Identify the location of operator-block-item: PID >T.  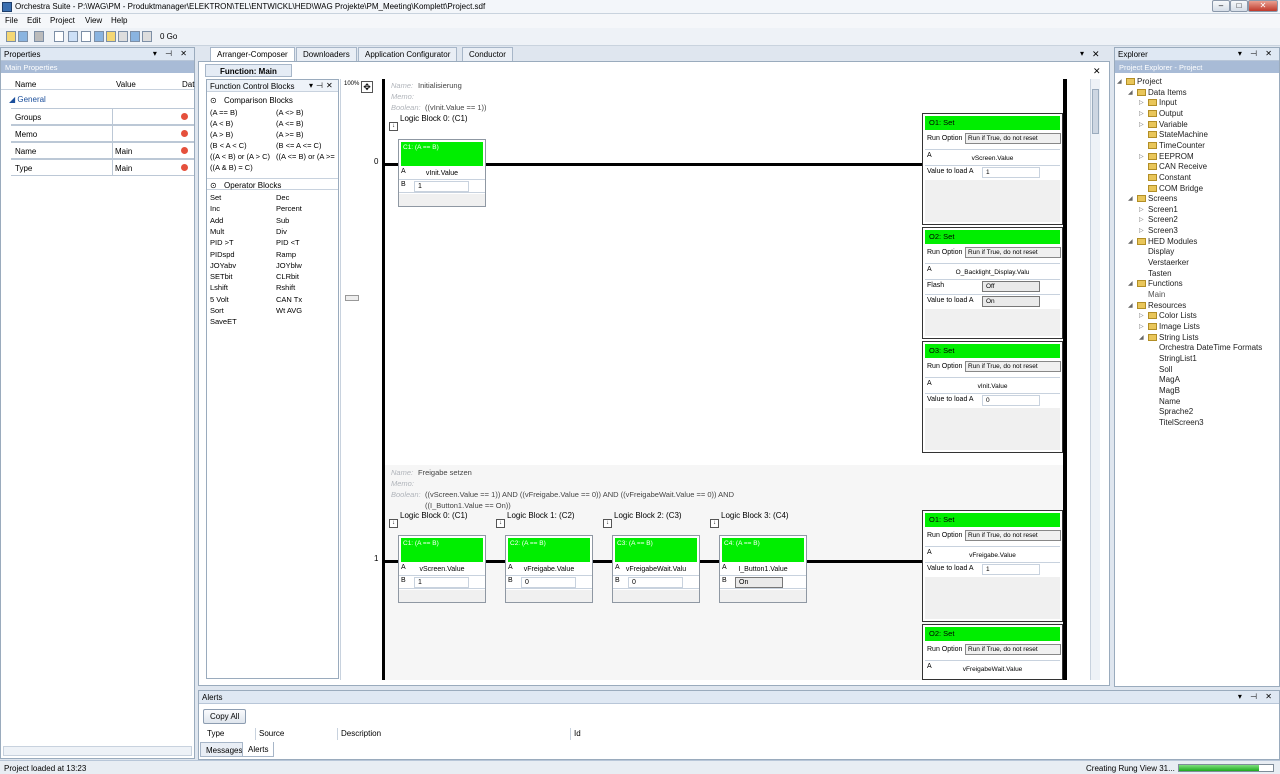
(222, 242).